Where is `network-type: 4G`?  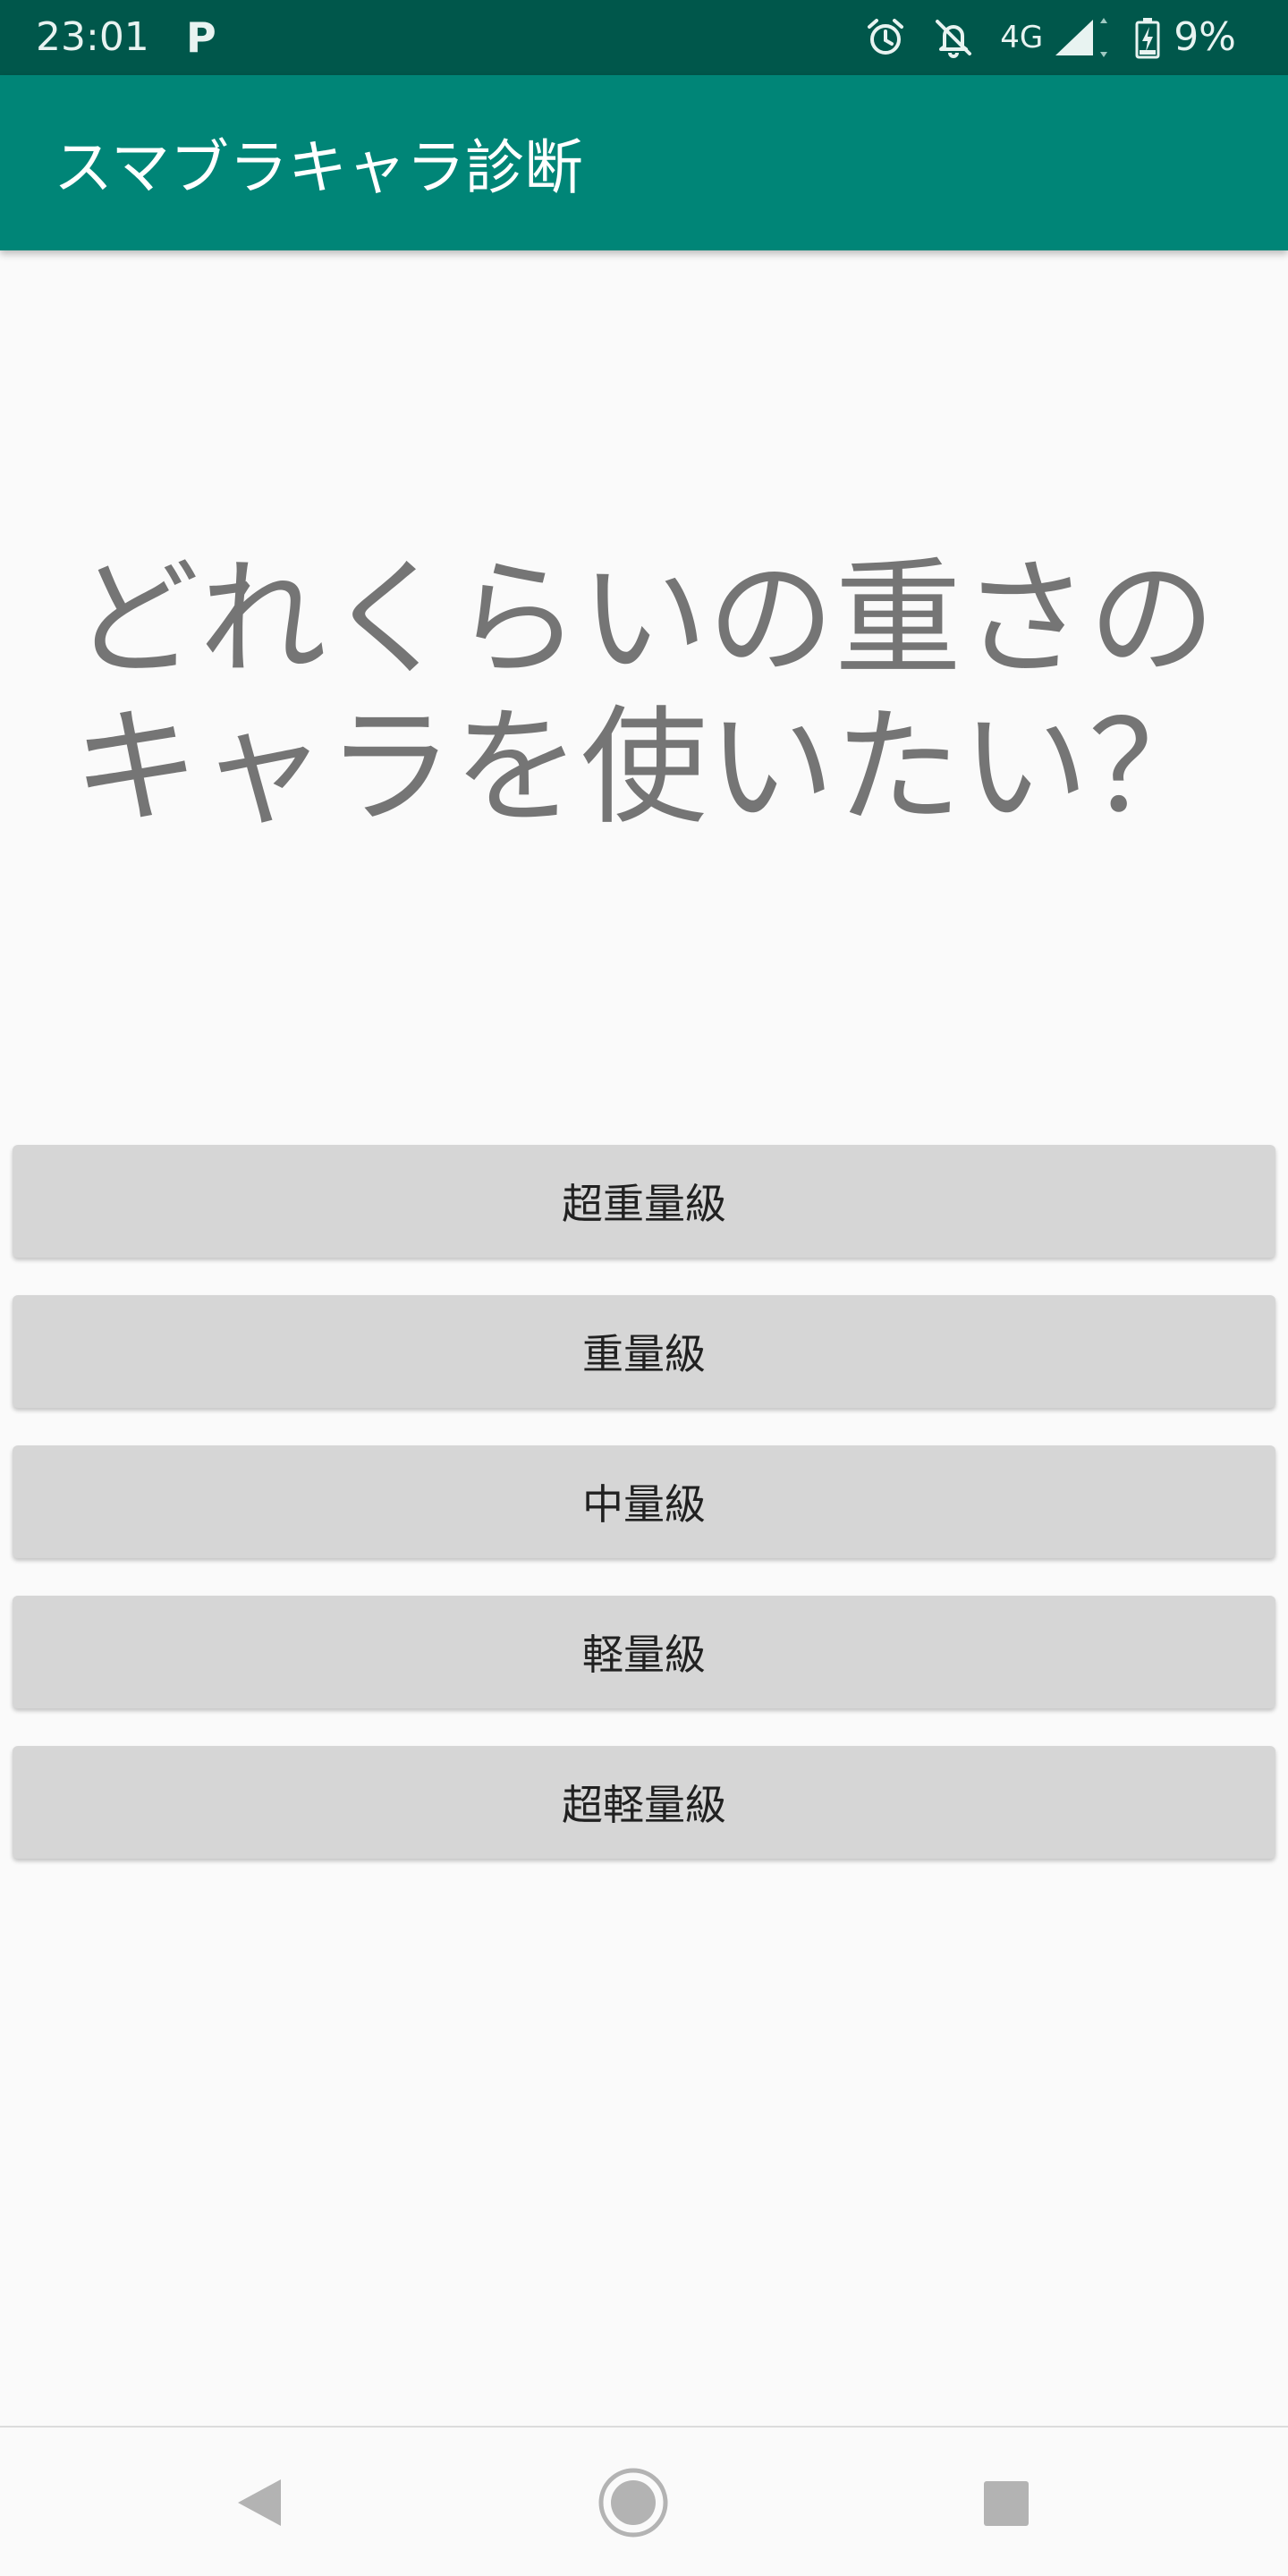
network-type: 4G is located at coordinates (1022, 37).